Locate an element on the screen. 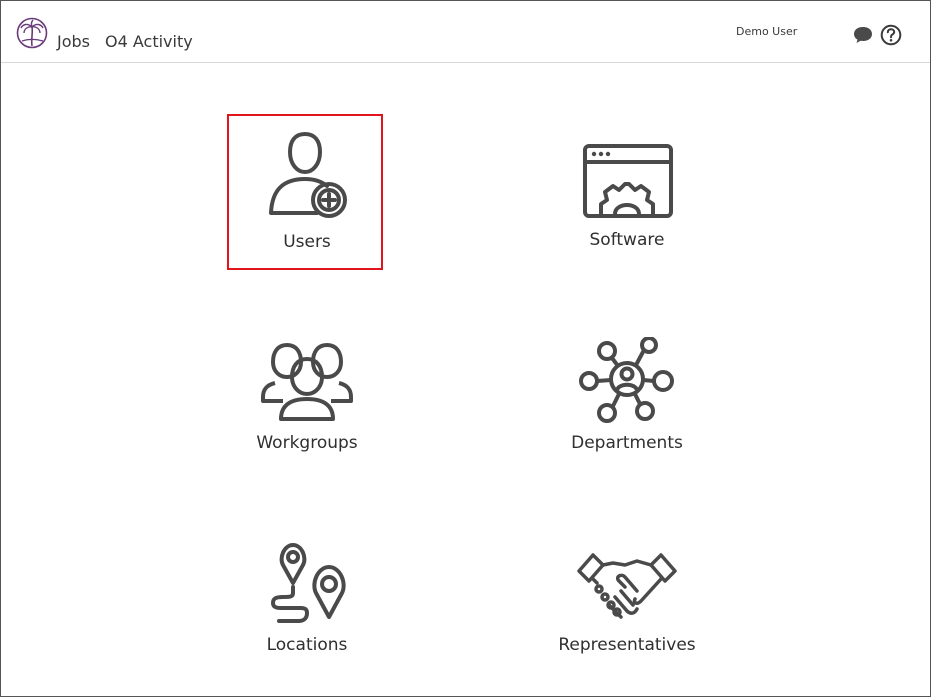  tile-workgroups: Workgroups is located at coordinates (307, 399).